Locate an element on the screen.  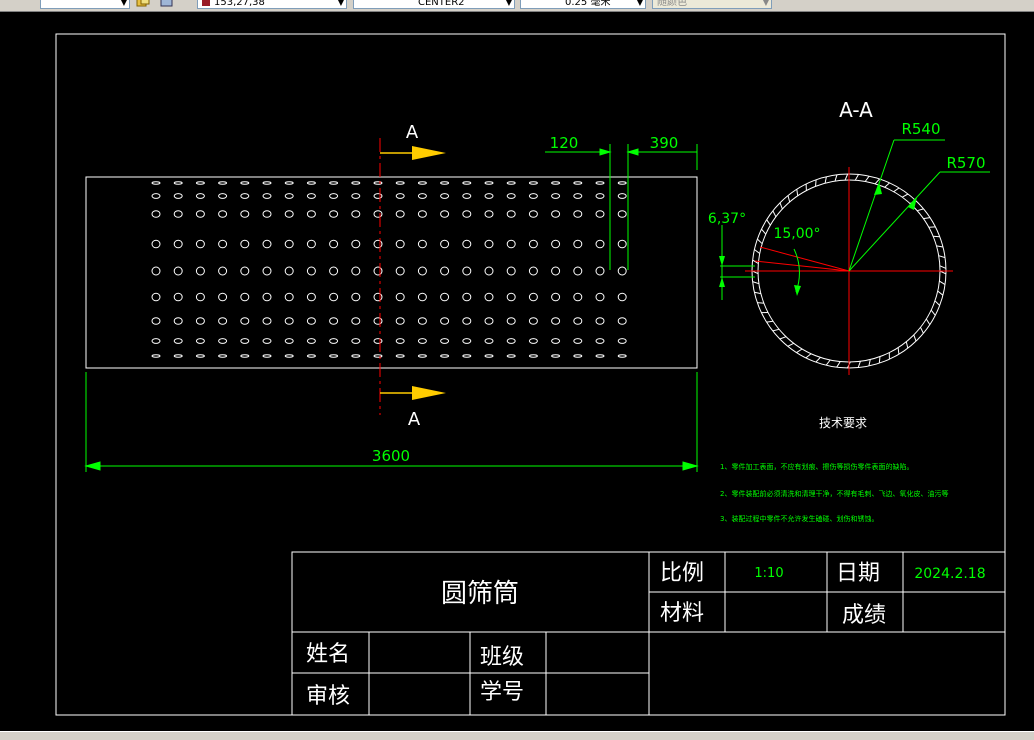
name-label: 姓名 is located at coordinates (328, 654).